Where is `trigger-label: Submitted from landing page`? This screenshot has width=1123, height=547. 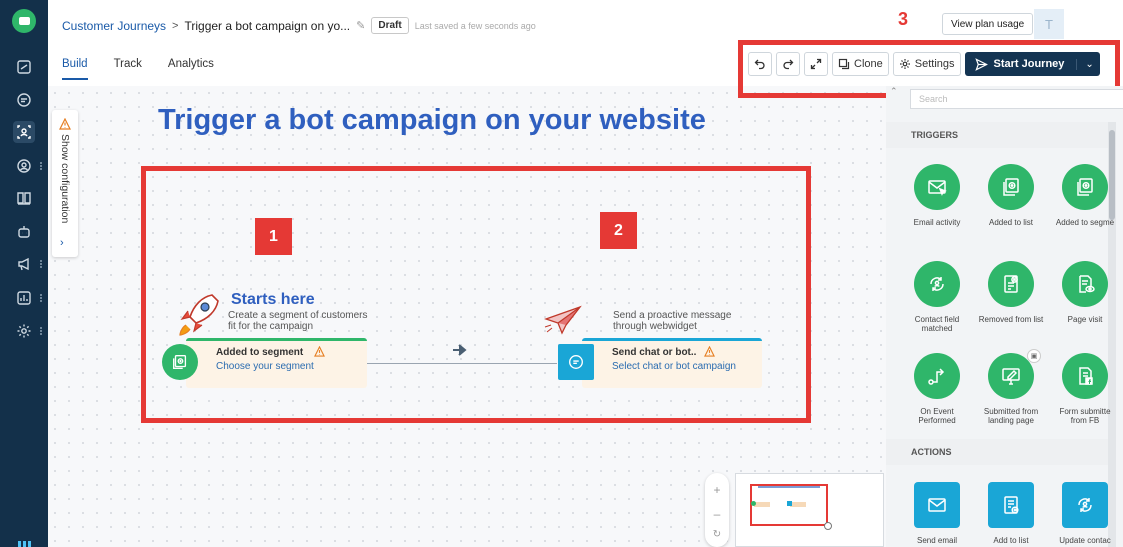
trigger-label: Submitted from landing page is located at coordinates (1011, 416).